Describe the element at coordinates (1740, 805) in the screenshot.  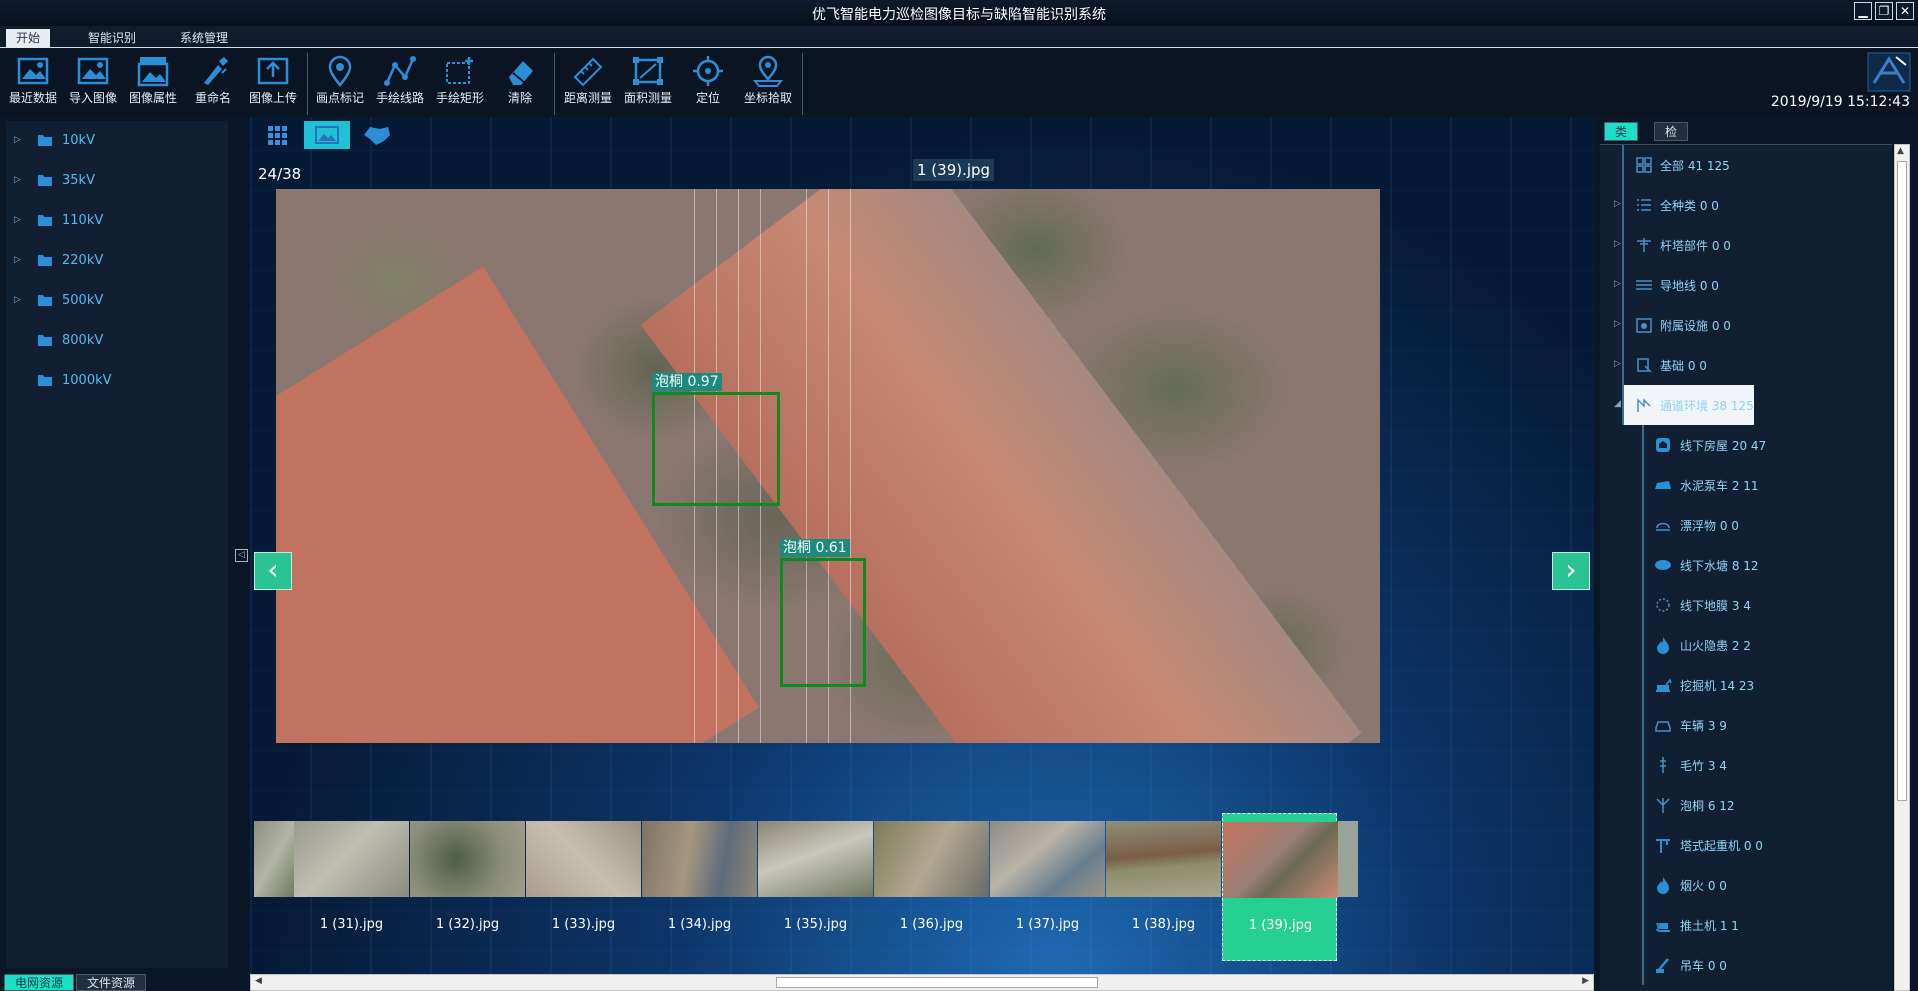
I see `category-paulownia: 泡桐 6 12` at that location.